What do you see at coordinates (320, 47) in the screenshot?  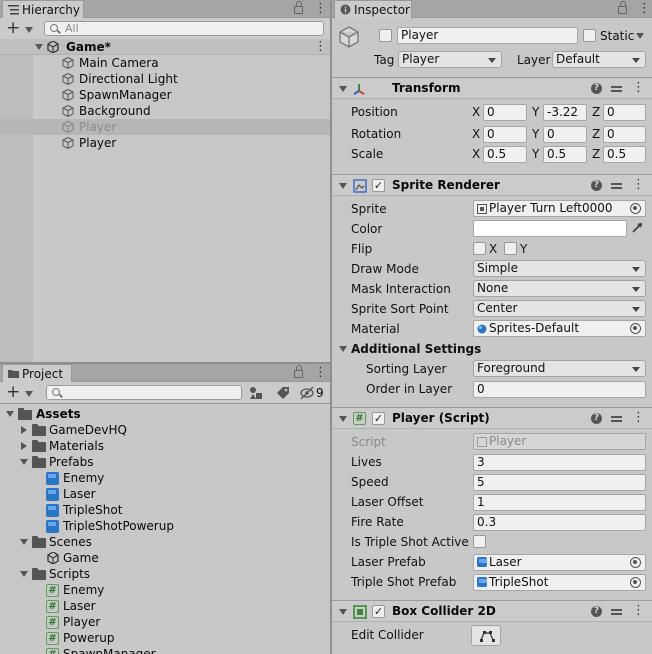 I see `scene-menu-icon` at bounding box center [320, 47].